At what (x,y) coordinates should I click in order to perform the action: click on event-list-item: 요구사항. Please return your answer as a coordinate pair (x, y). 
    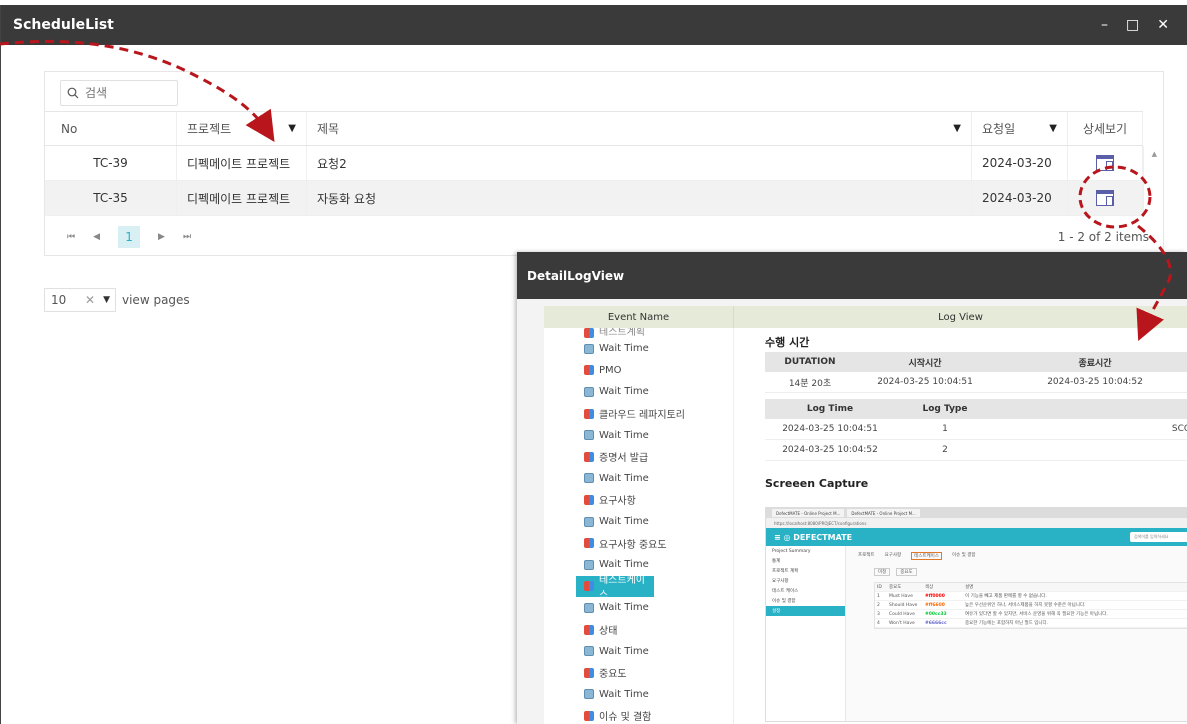
    Looking at the image, I should click on (638, 500).